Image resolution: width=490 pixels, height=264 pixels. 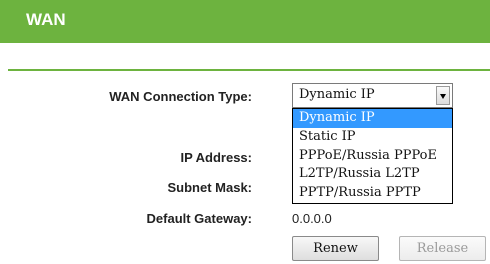 I want to click on connection-type-label: WAN Connection Type:, so click(x=180, y=96).